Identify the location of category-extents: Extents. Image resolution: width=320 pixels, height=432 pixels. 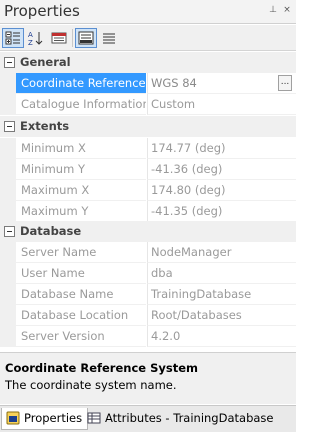
(148, 126).